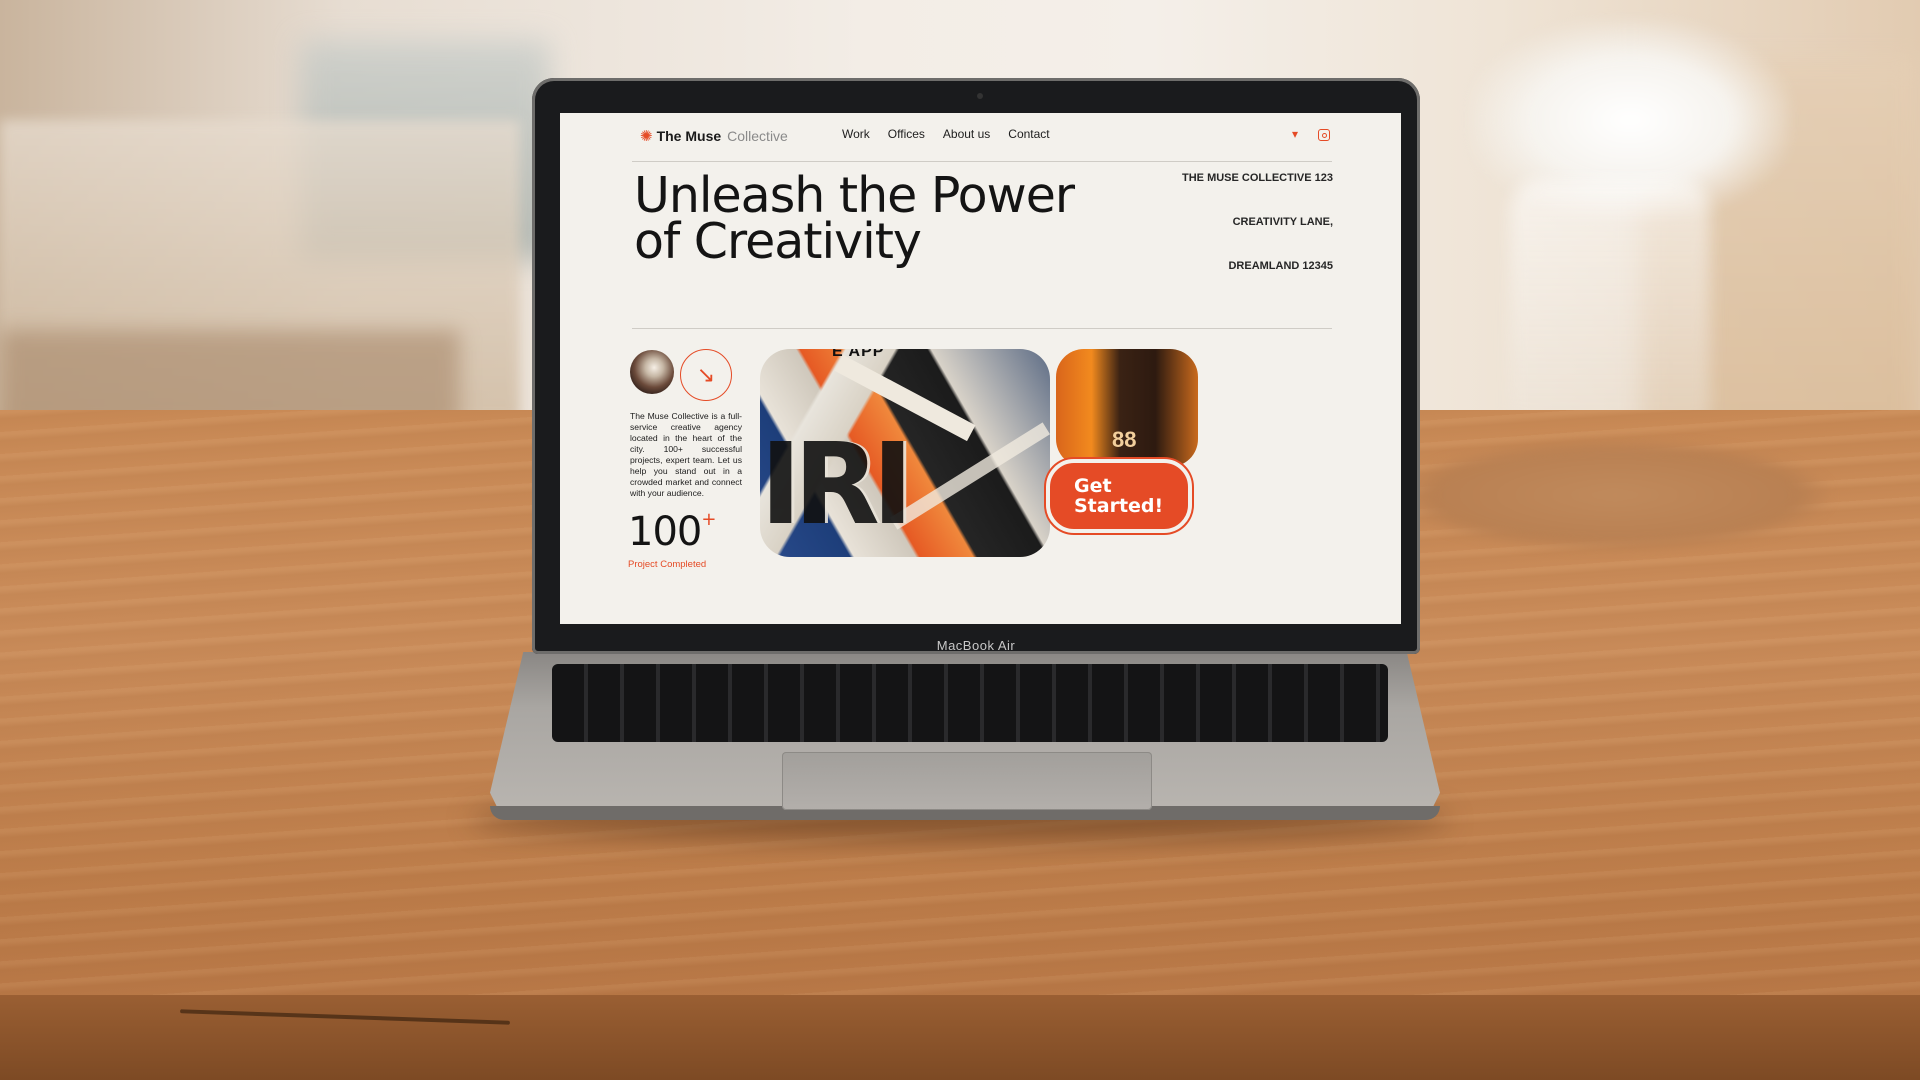 This screenshot has height=1080, width=1920. Describe the element at coordinates (1119, 496) in the screenshot. I see `get-started-button: Get Started!` at that location.